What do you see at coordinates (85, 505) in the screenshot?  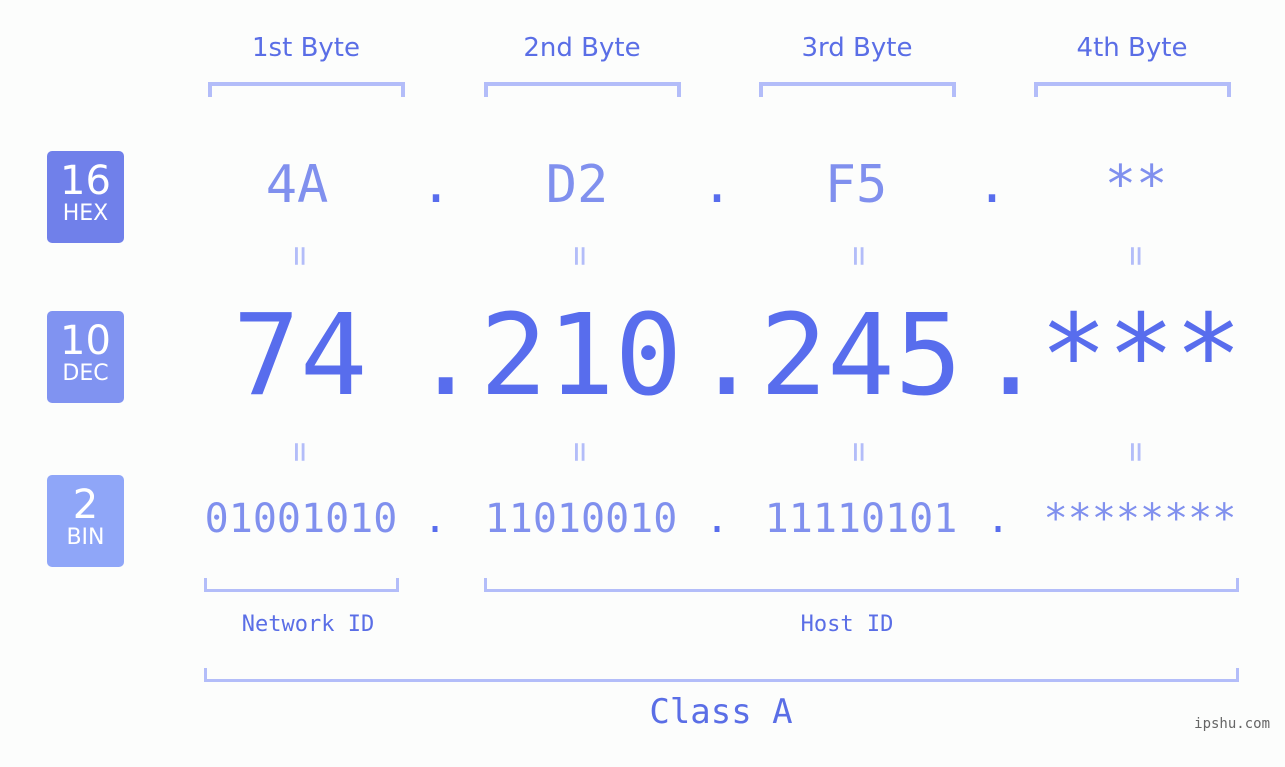 I see `bin-base-number: 2` at bounding box center [85, 505].